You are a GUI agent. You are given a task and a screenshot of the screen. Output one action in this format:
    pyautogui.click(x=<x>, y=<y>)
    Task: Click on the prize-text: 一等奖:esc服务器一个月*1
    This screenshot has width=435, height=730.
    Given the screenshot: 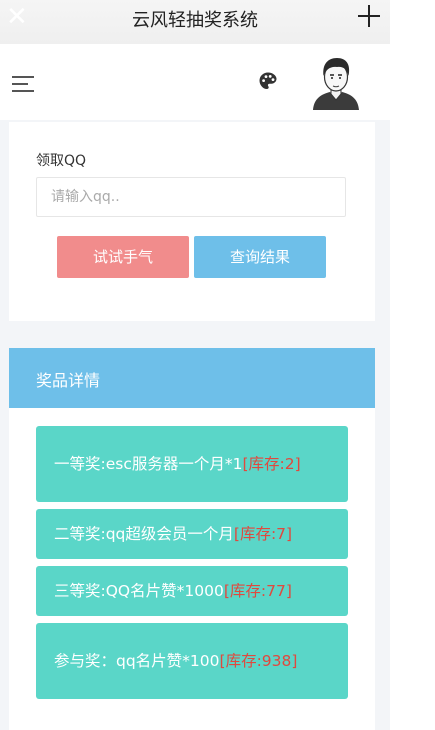 What is the action you would take?
    pyautogui.click(x=148, y=463)
    